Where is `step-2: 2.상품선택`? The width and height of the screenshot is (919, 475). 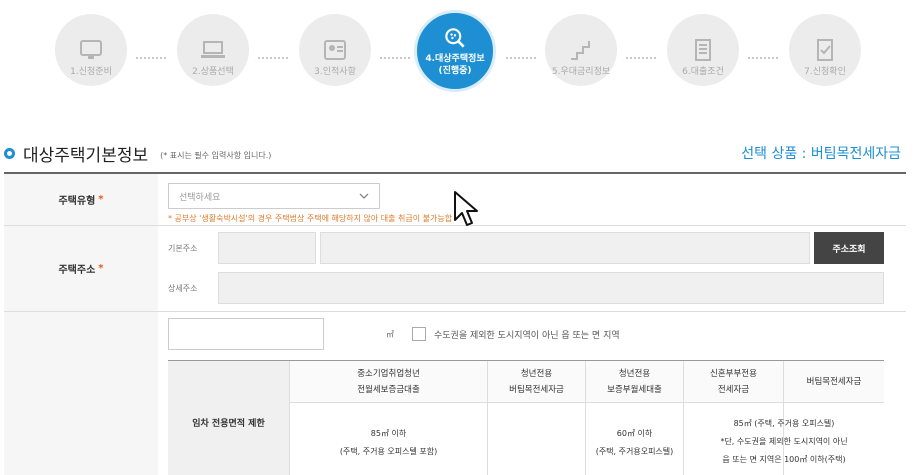
step-2: 2.상품선택 is located at coordinates (213, 50).